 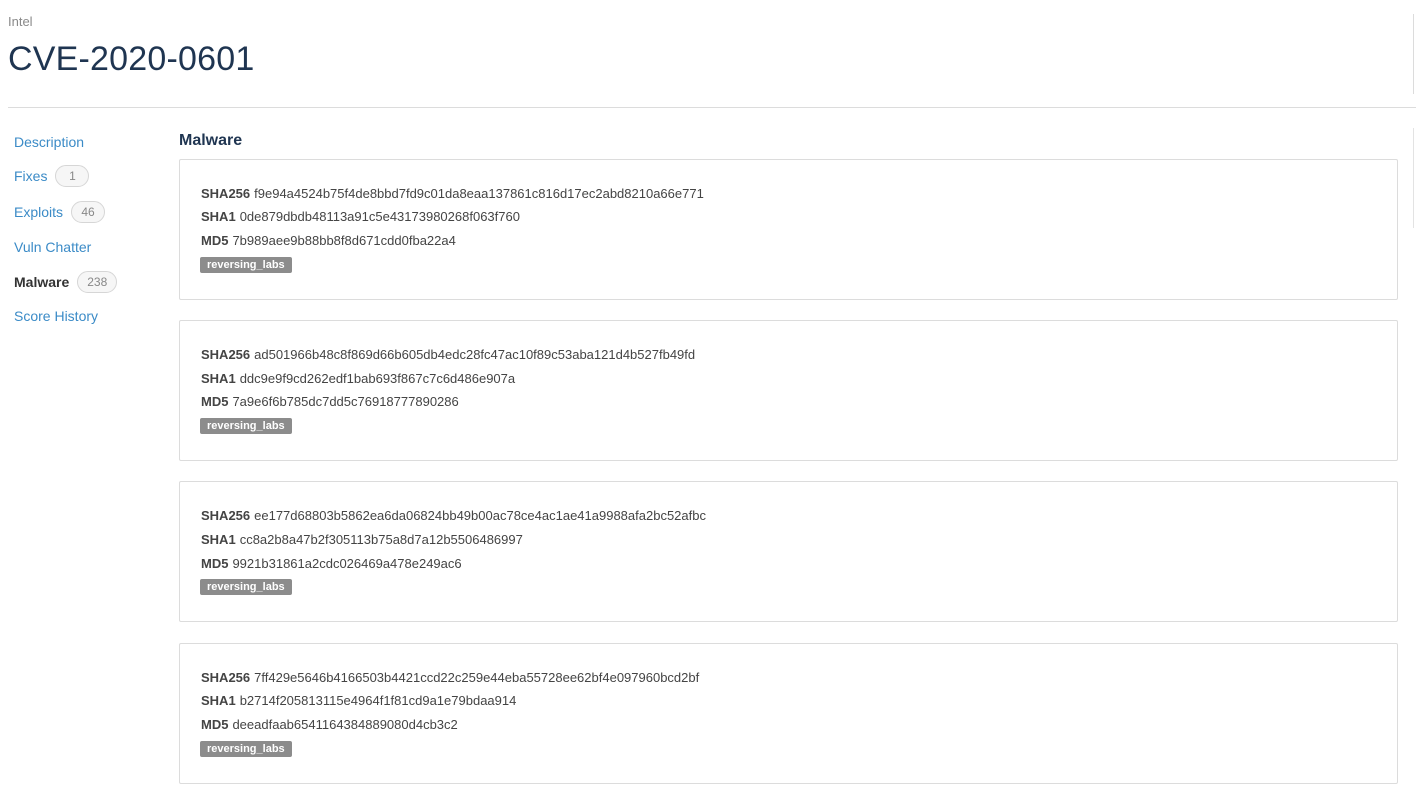 I want to click on sidebar-item-exploits: Exploits 46, so click(x=60, y=212).